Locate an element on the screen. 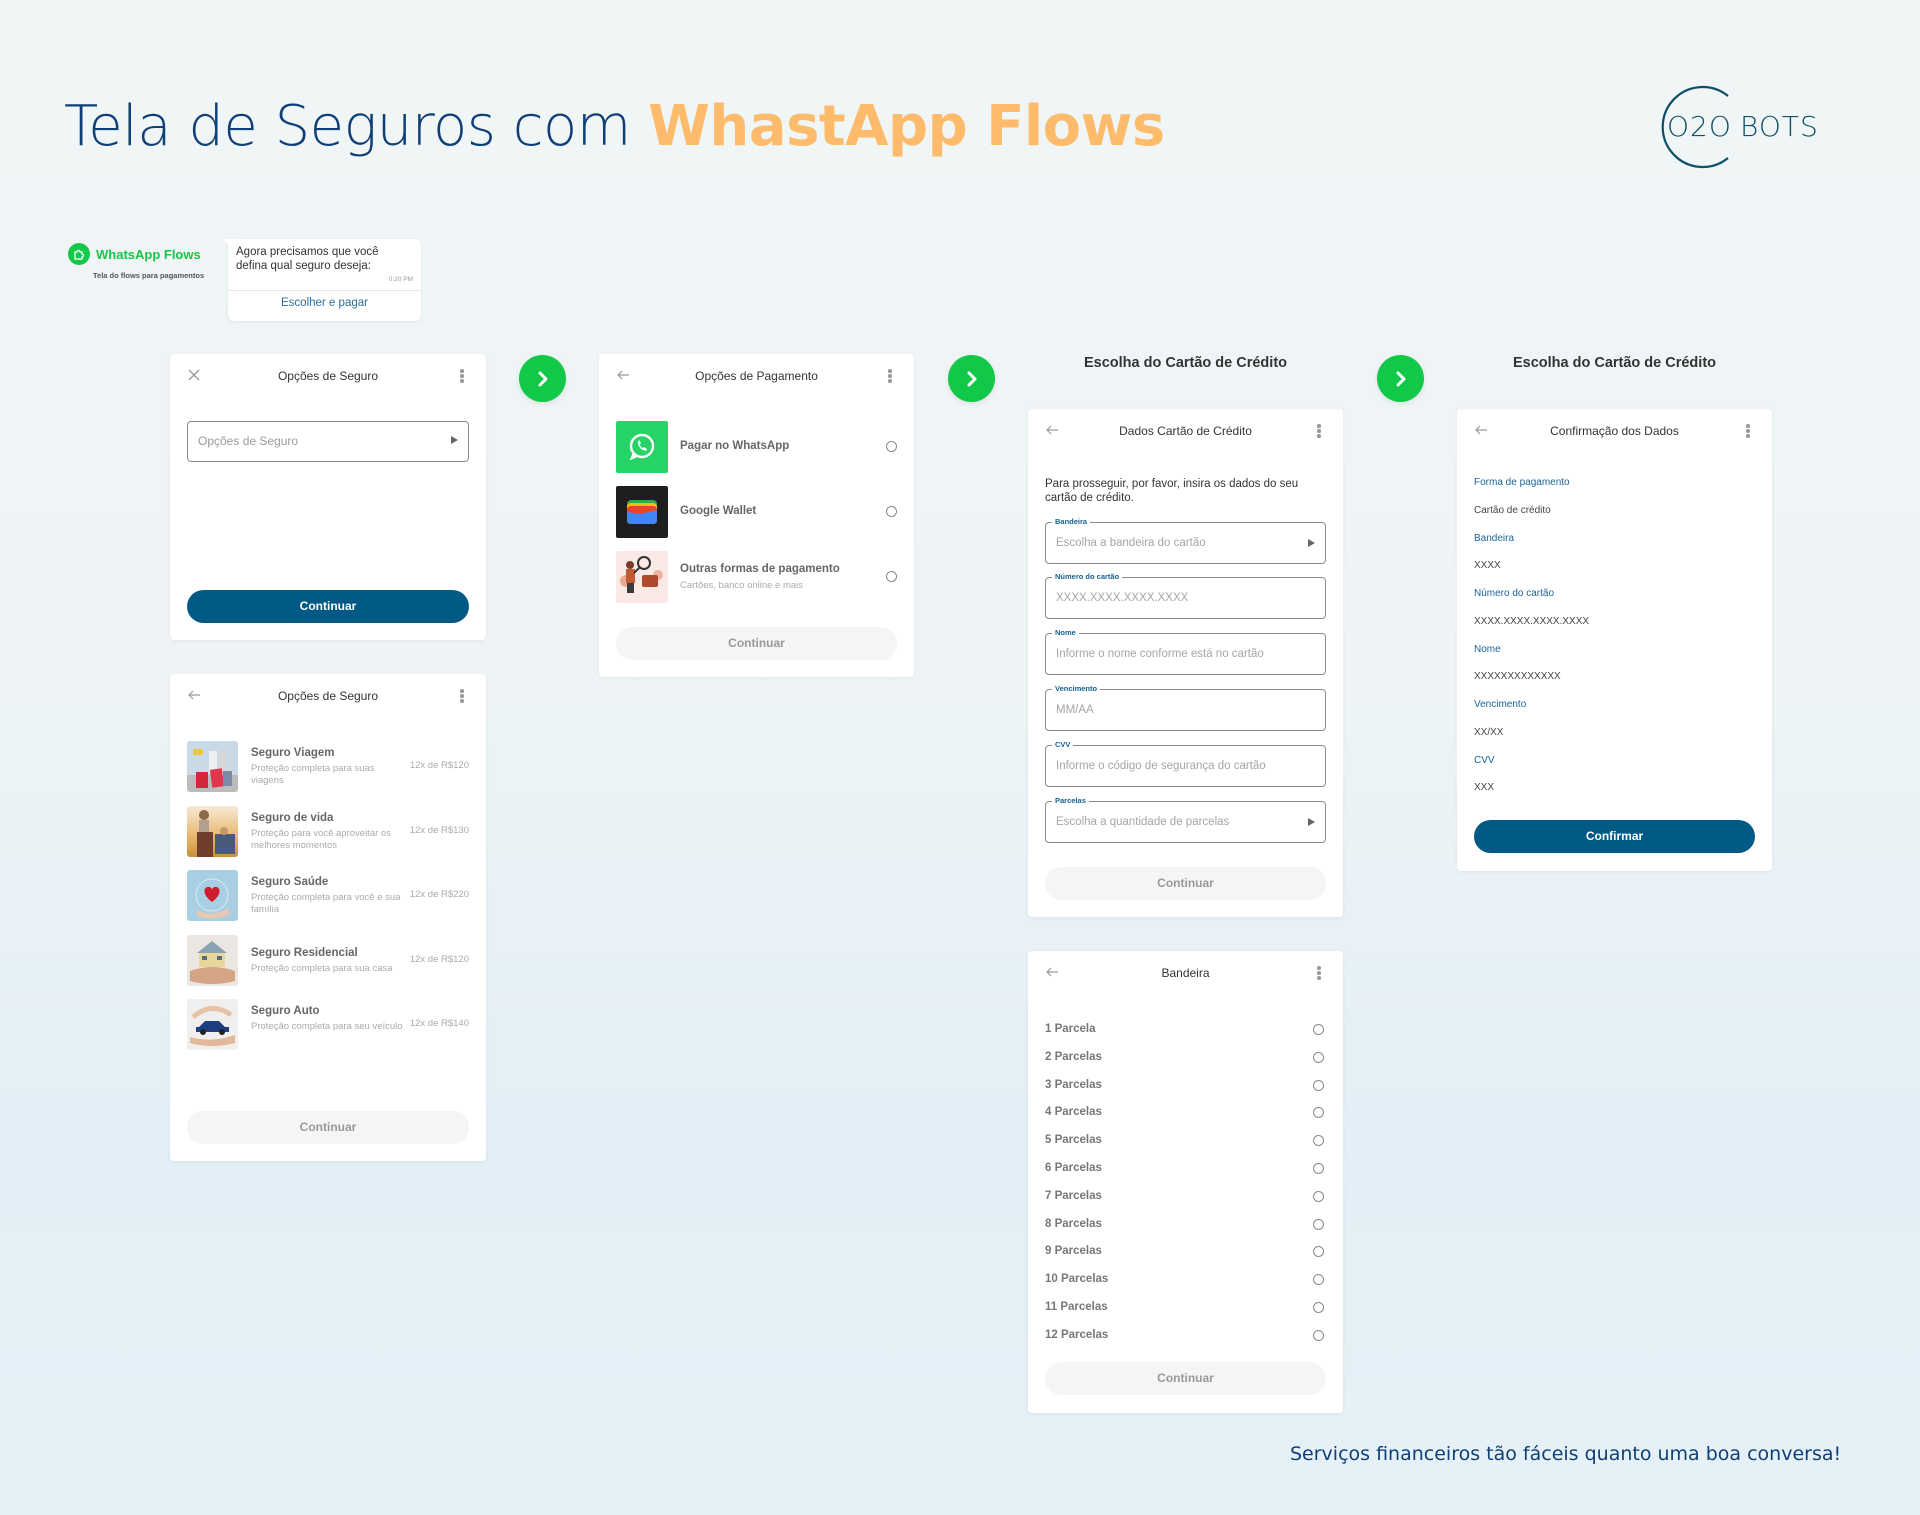 This screenshot has width=1920, height=1515. payment-name: Outras formas de pagamento is located at coordinates (760, 569).